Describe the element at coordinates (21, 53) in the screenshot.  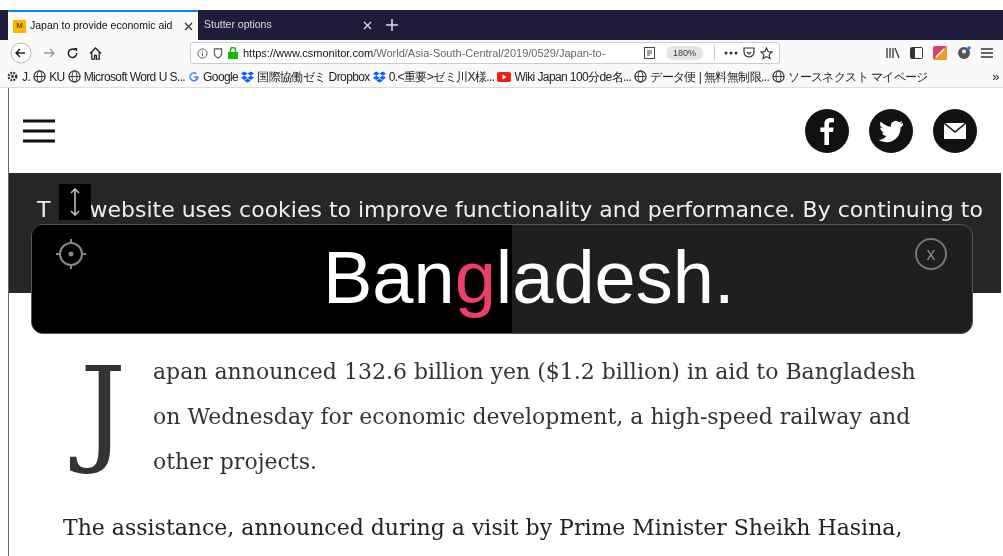
I see `back-icon` at that location.